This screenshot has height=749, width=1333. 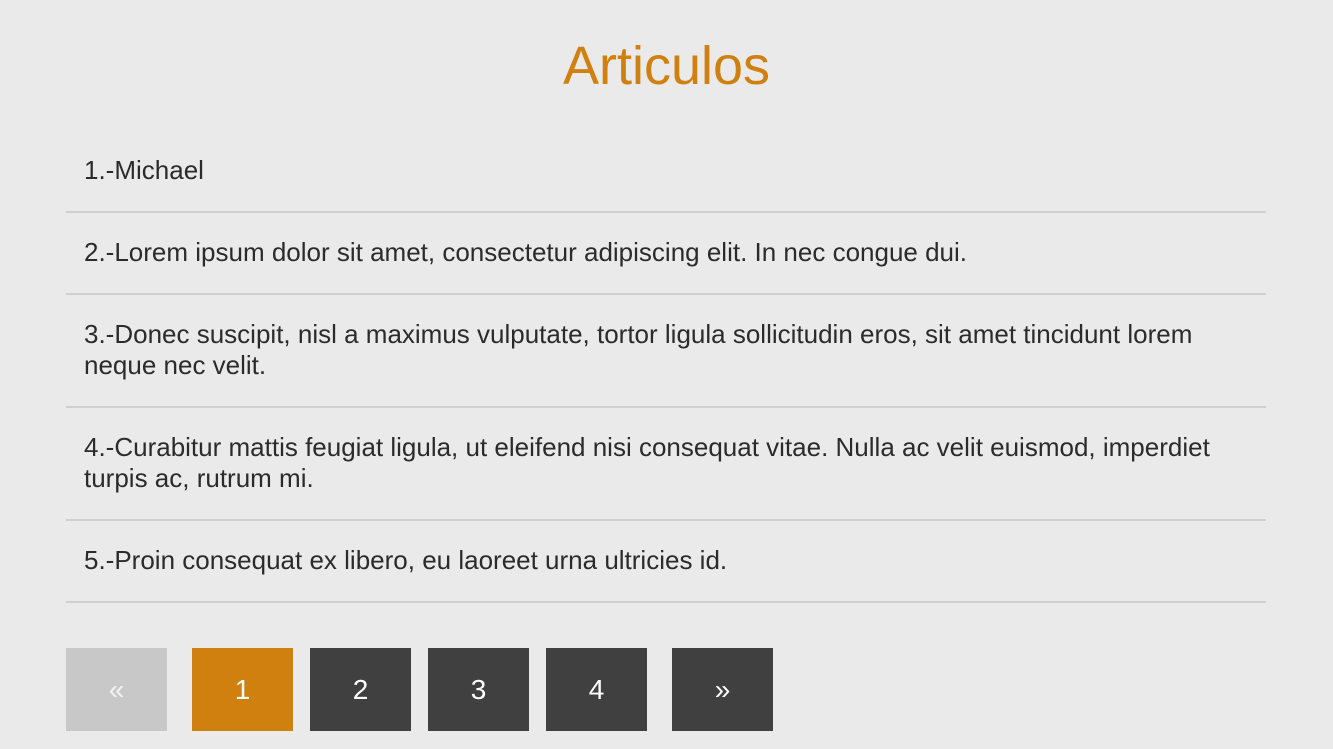 What do you see at coordinates (116, 689) in the screenshot?
I see `prev-page-button: «` at bounding box center [116, 689].